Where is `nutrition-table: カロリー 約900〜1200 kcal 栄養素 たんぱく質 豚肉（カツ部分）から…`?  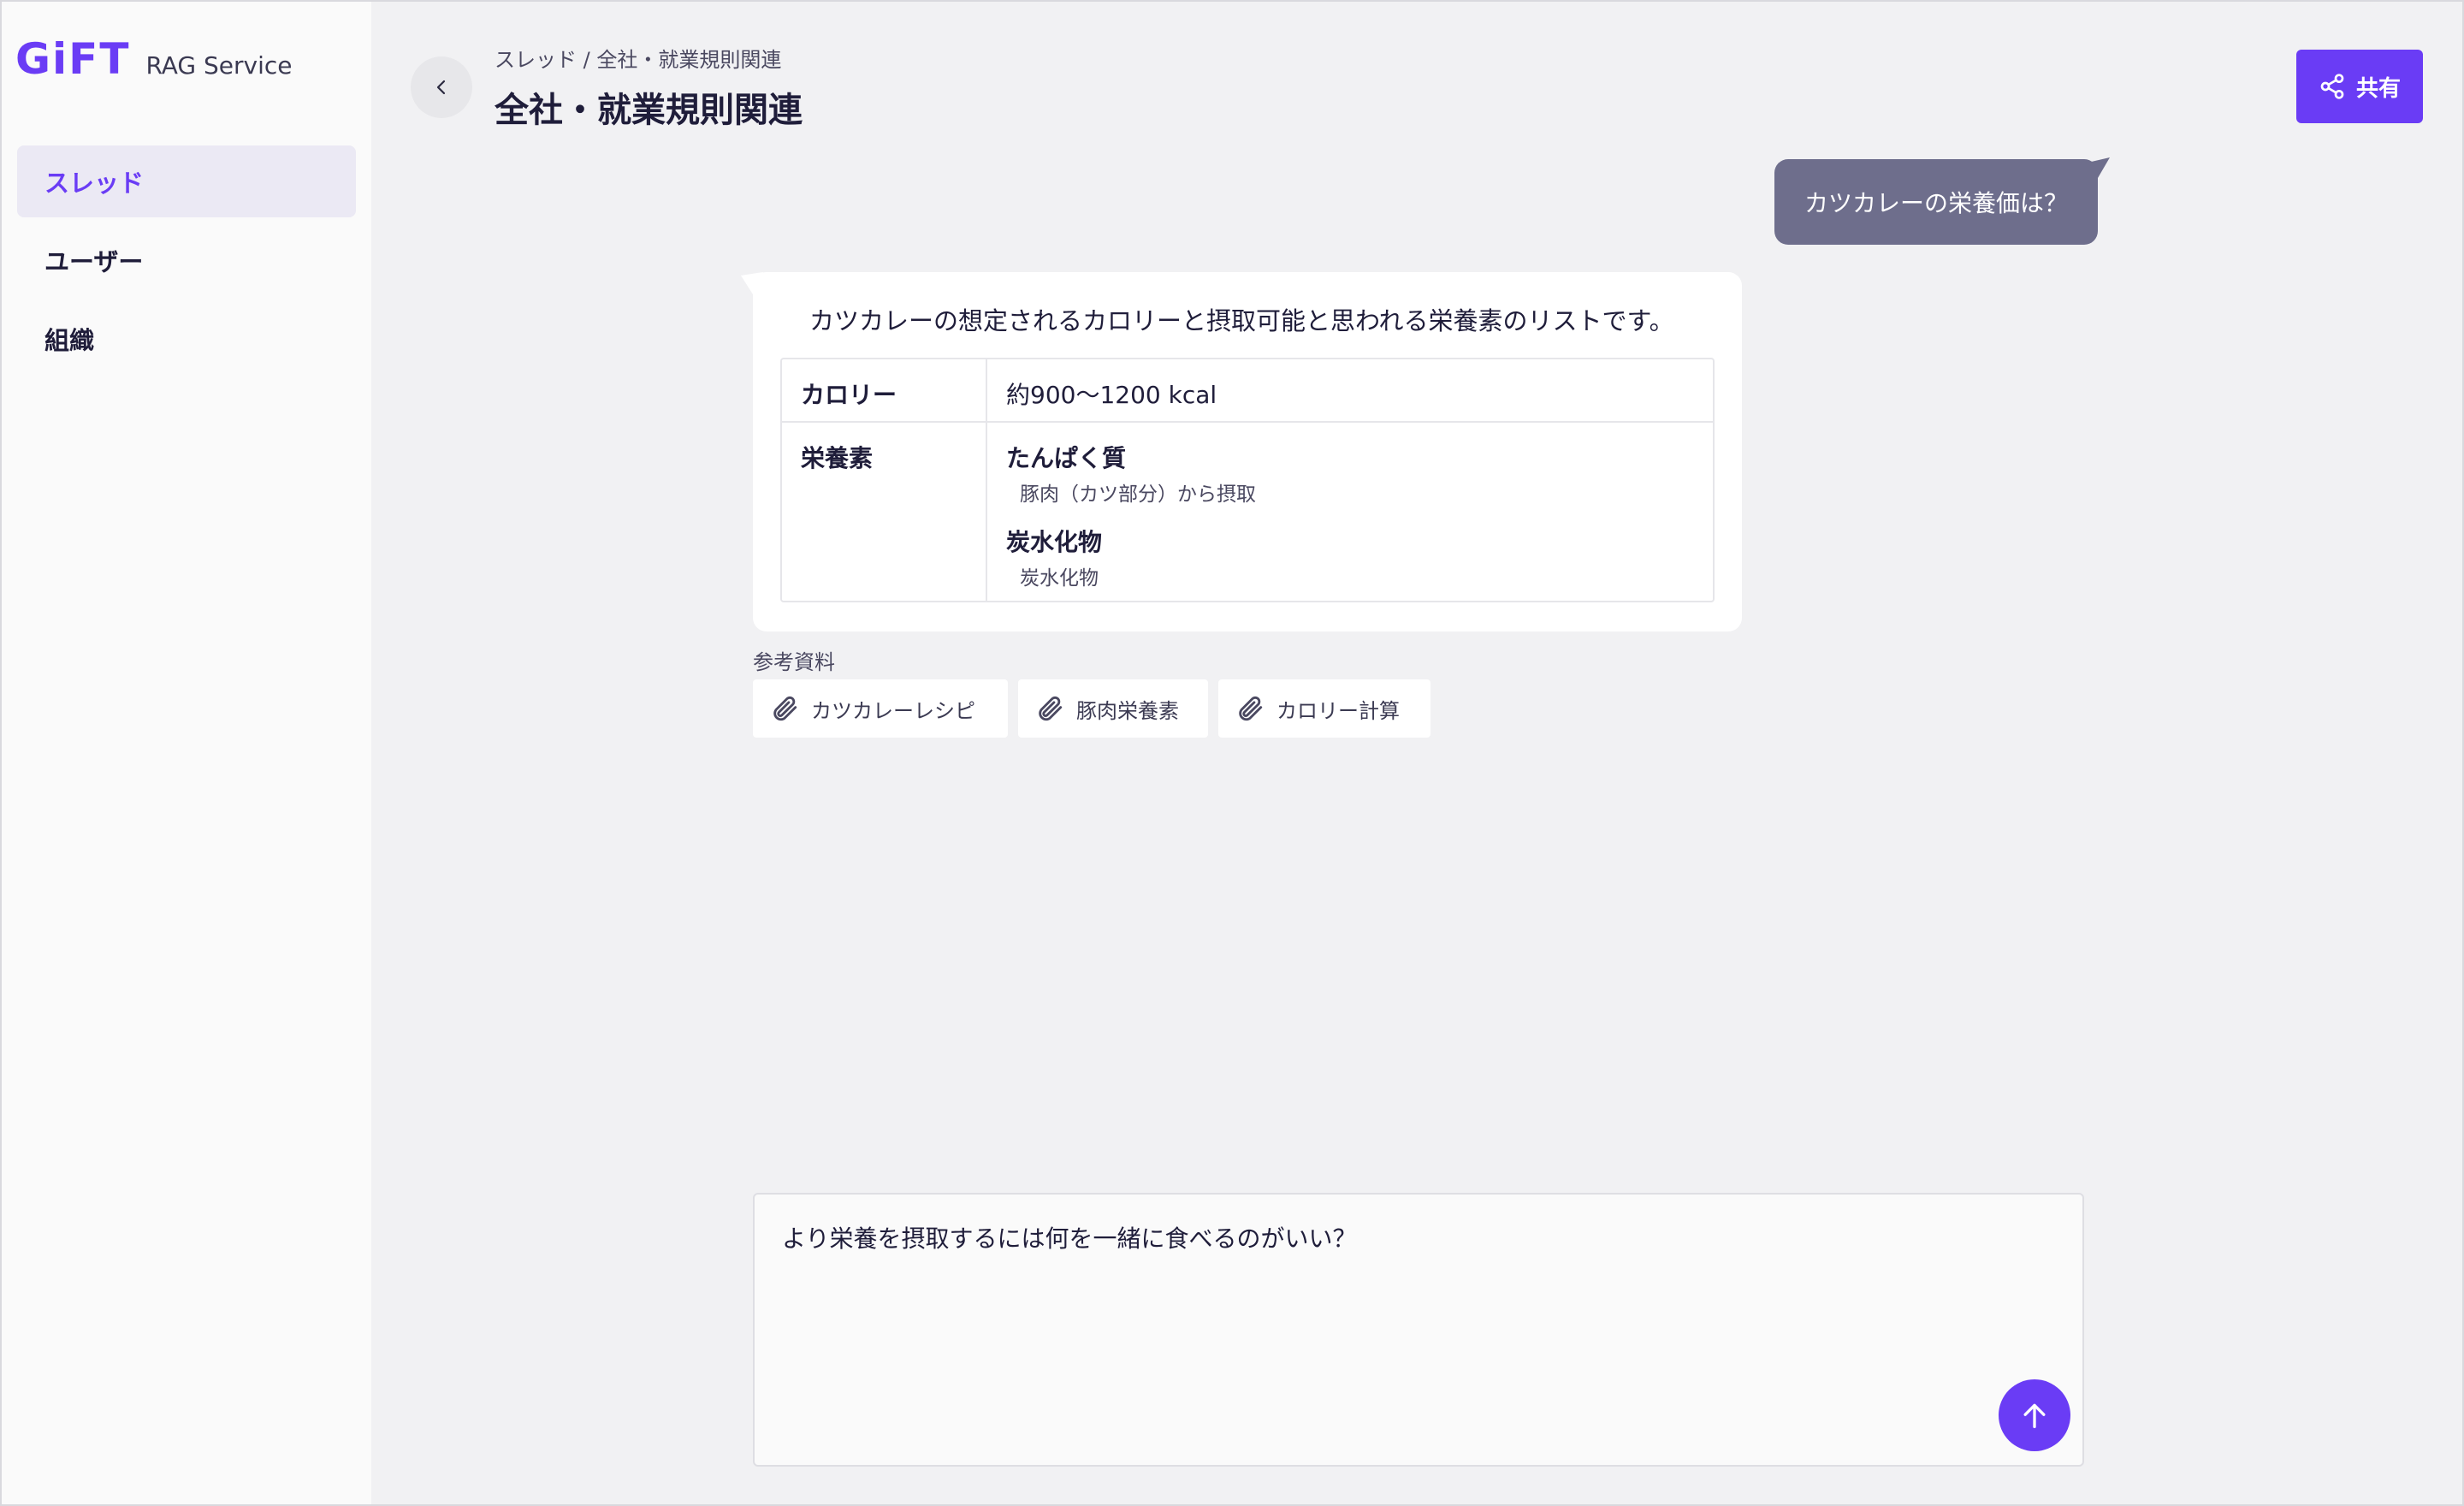 nutrition-table: カロリー 約900〜1200 kcal 栄養素 たんぱく質 豚肉（カツ部分）から… is located at coordinates (1247, 480).